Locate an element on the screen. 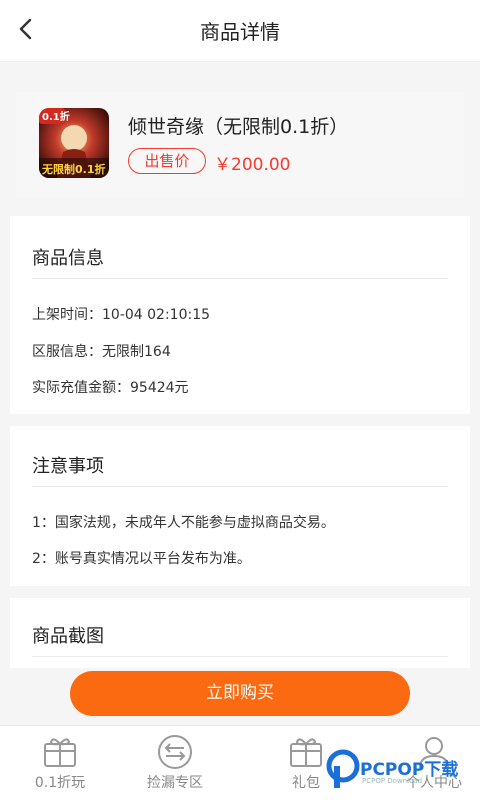 This screenshot has height=800, width=480. watermark-subtext: PCPOP Download is located at coordinates (392, 781).